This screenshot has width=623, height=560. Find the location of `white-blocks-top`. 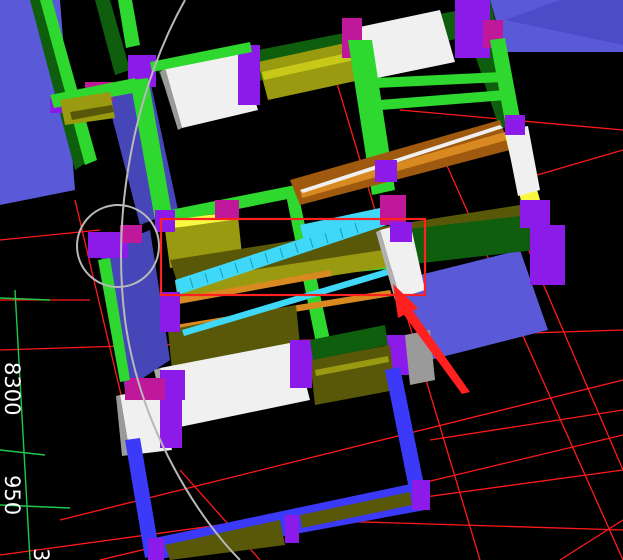

white-blocks-top is located at coordinates (307, 70).